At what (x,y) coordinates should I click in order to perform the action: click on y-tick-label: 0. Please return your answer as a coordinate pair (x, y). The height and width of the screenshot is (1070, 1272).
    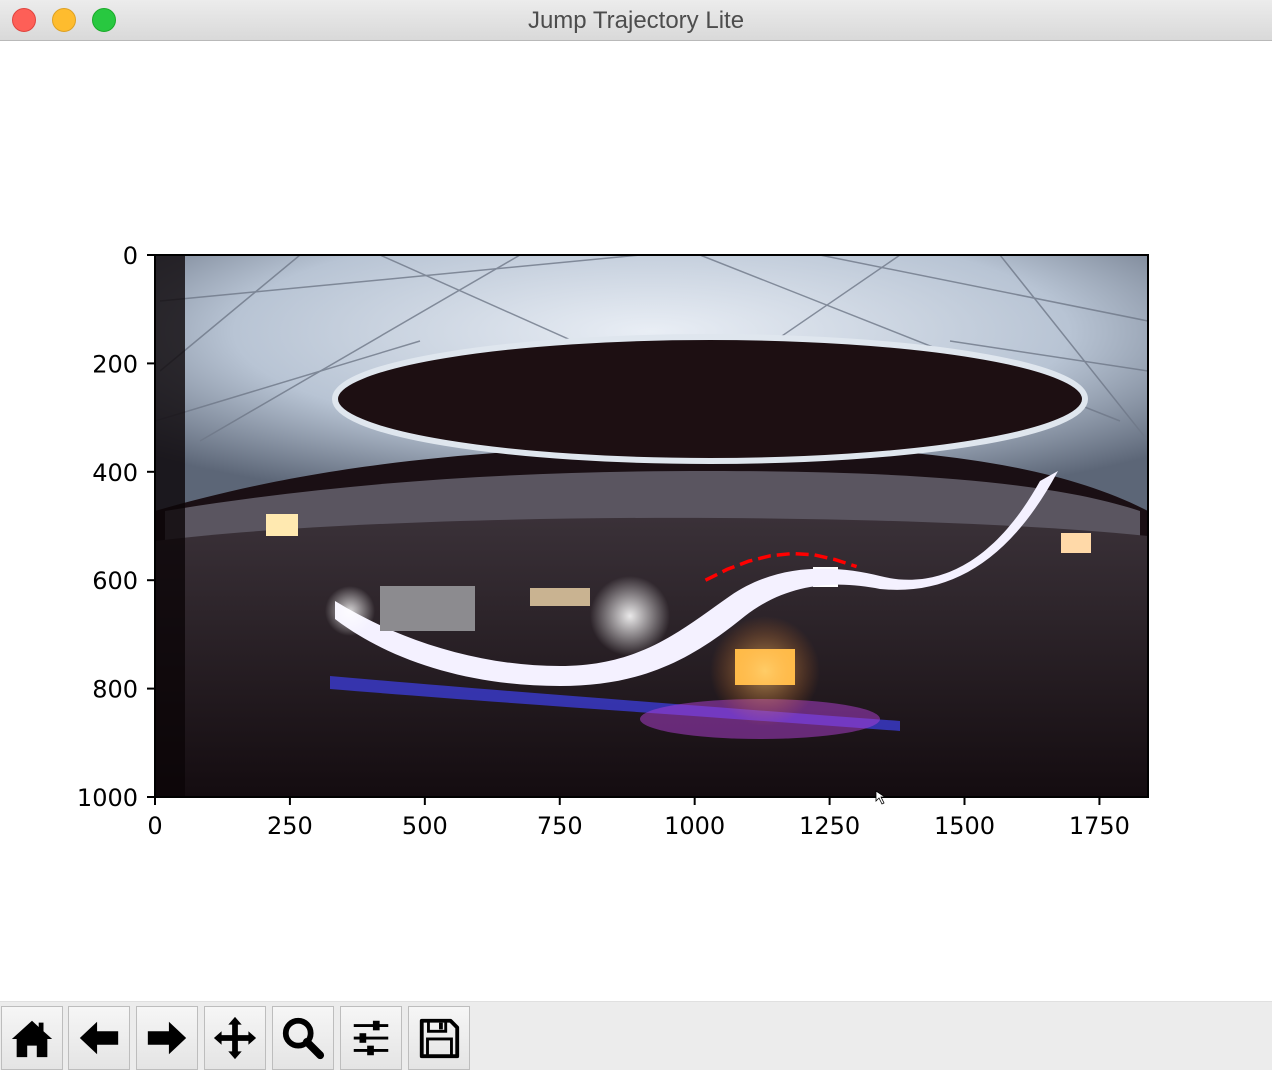
    Looking at the image, I should click on (130, 256).